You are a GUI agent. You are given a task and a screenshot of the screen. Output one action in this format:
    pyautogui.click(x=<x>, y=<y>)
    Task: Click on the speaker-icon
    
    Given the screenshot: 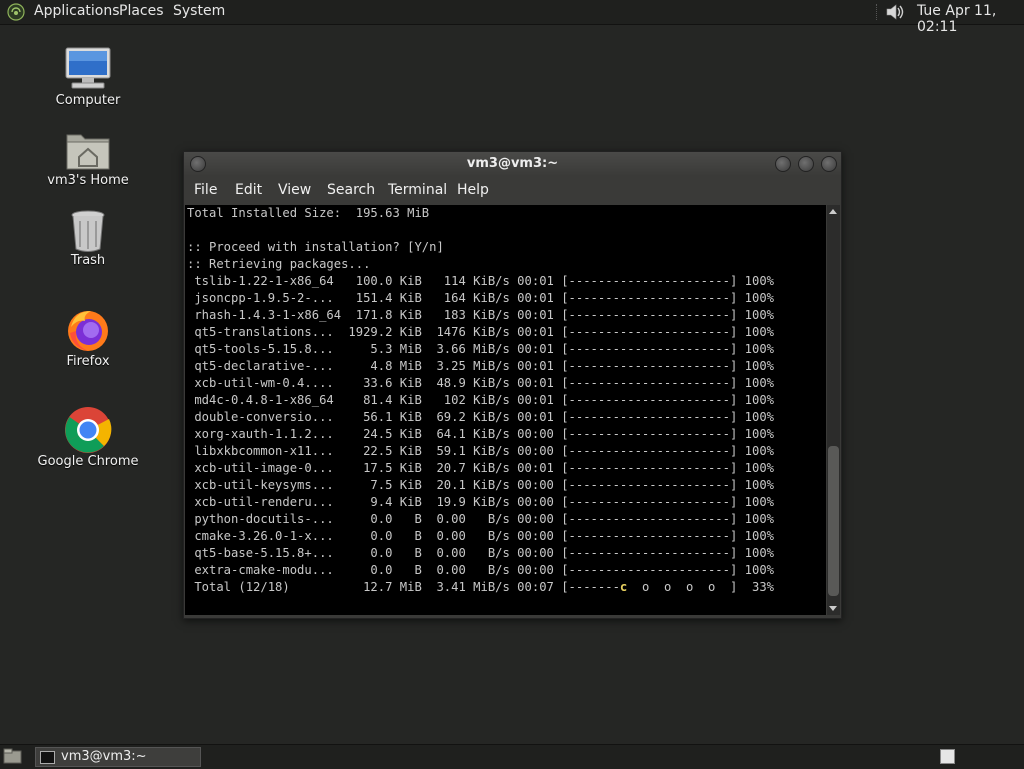 What is the action you would take?
    pyautogui.click(x=895, y=12)
    